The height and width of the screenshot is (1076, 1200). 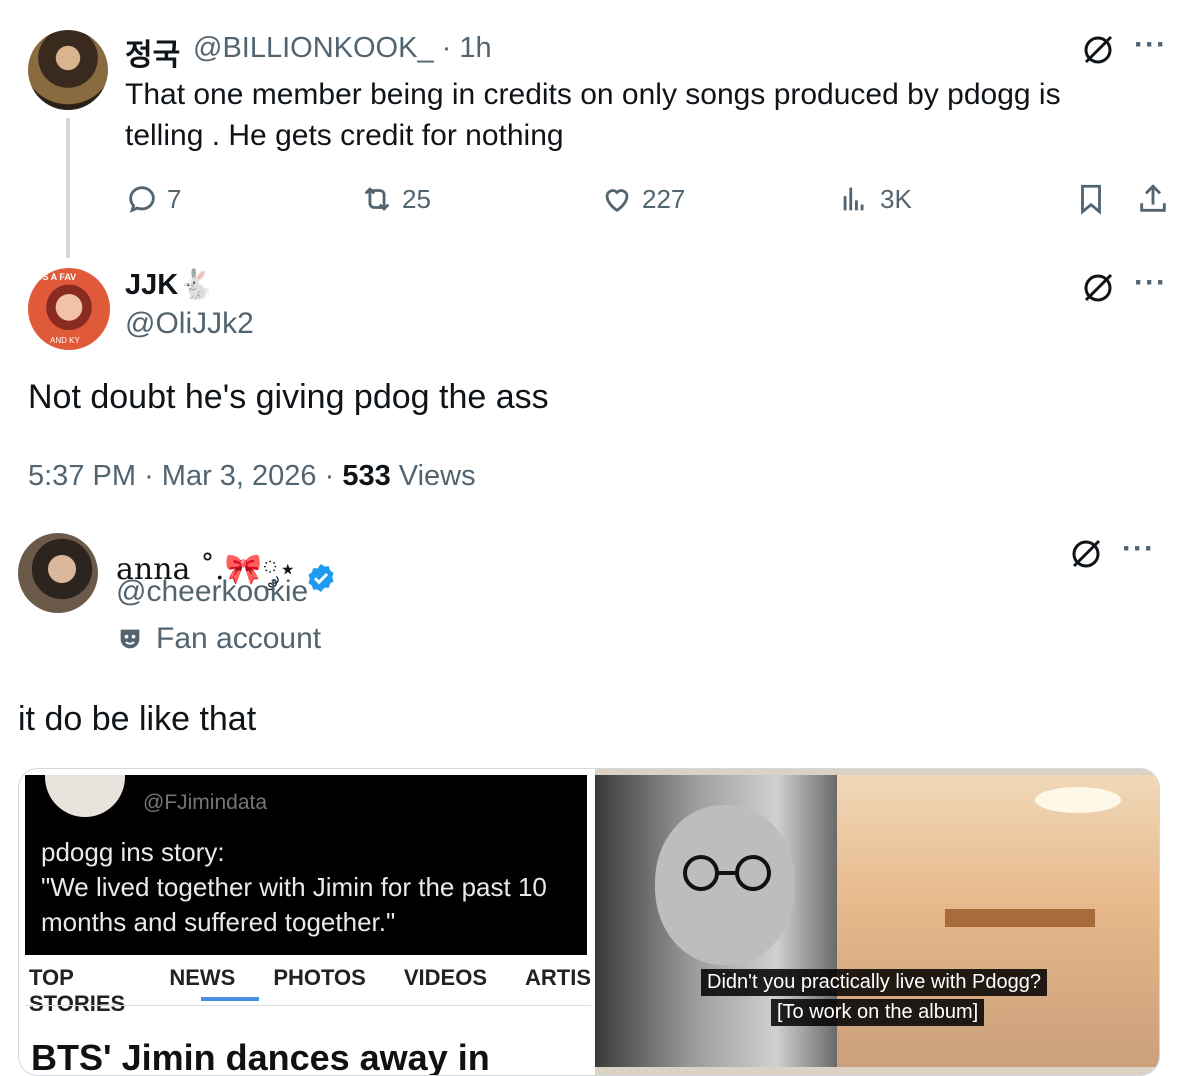 I want to click on handle: @cheerkookie, so click(x=212, y=592).